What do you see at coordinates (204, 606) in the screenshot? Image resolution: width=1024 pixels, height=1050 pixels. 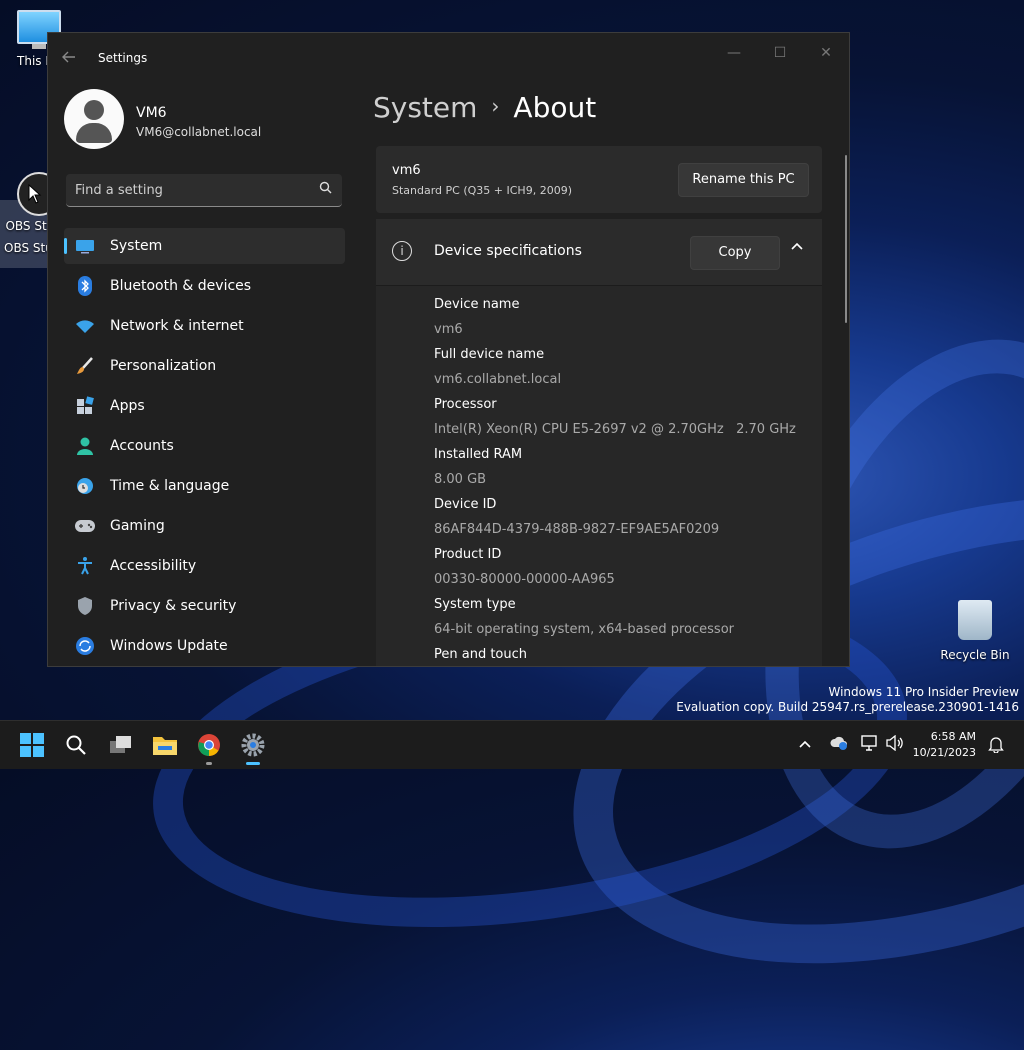 I see `sidebar-item-privacy-security: Privacy & security` at bounding box center [204, 606].